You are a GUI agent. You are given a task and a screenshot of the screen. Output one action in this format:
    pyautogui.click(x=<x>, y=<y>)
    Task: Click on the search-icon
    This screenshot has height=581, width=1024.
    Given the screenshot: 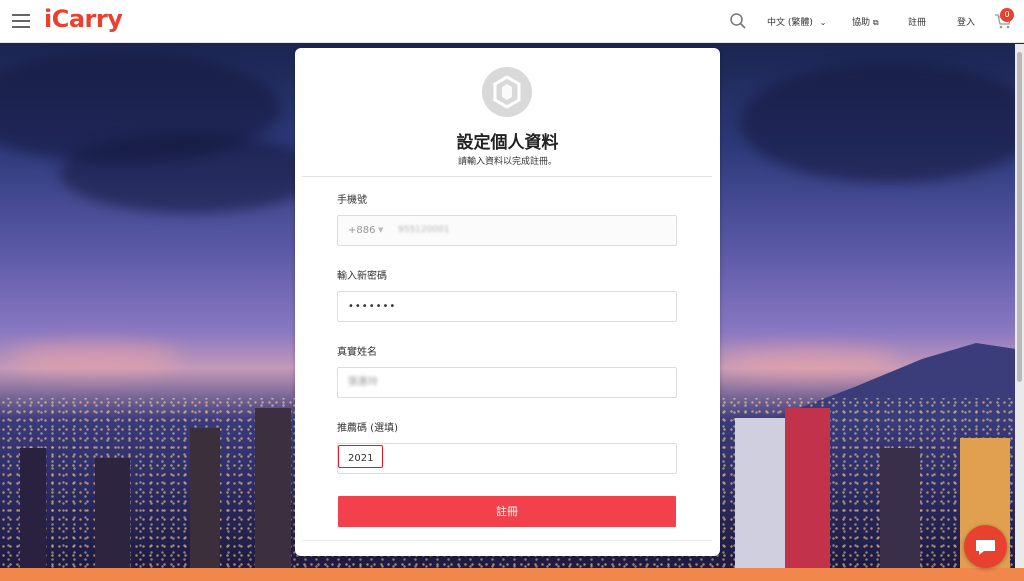 What is the action you would take?
    pyautogui.click(x=738, y=21)
    